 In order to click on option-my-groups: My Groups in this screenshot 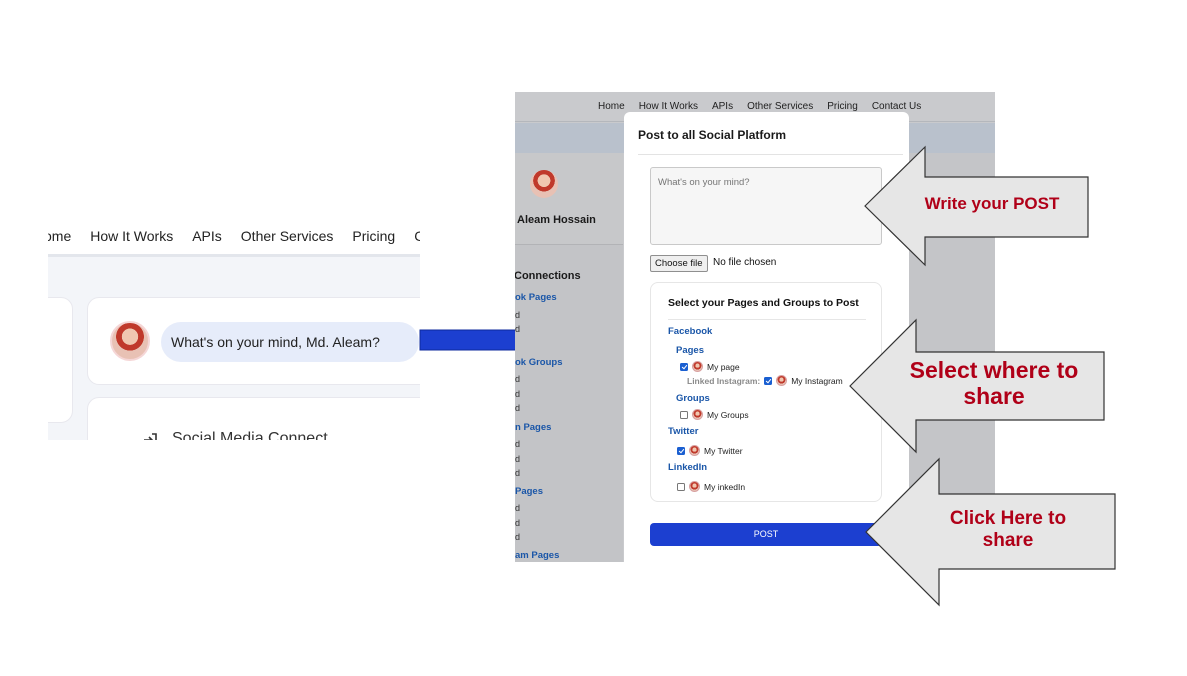, I will do `click(714, 414)`.